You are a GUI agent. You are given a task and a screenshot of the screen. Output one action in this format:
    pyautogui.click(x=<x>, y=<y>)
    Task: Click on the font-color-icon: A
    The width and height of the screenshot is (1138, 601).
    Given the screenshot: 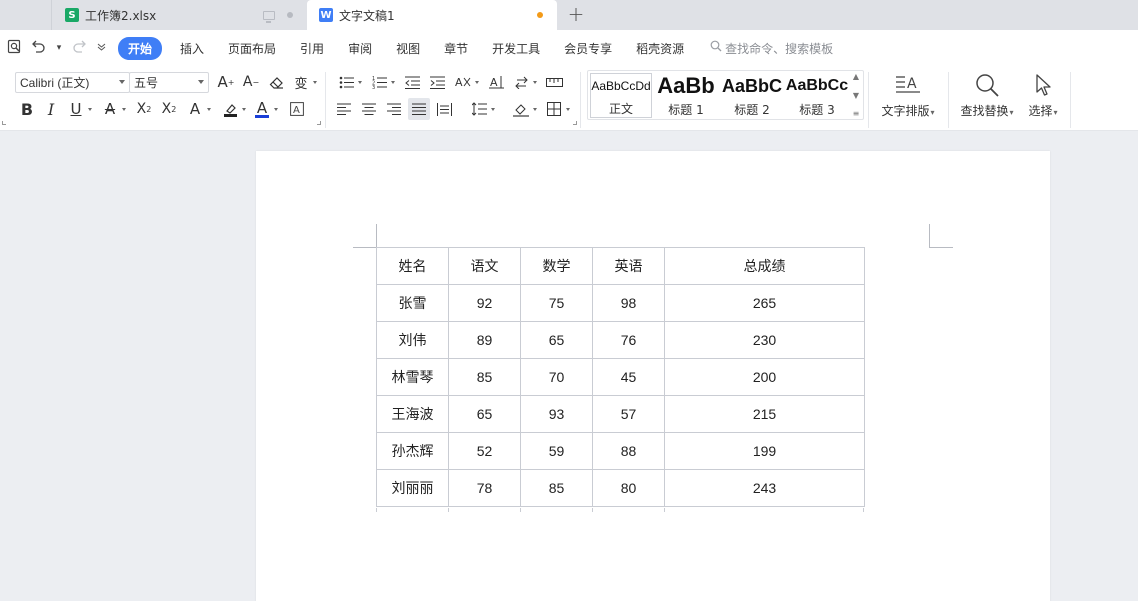 What is the action you would take?
    pyautogui.click(x=264, y=109)
    